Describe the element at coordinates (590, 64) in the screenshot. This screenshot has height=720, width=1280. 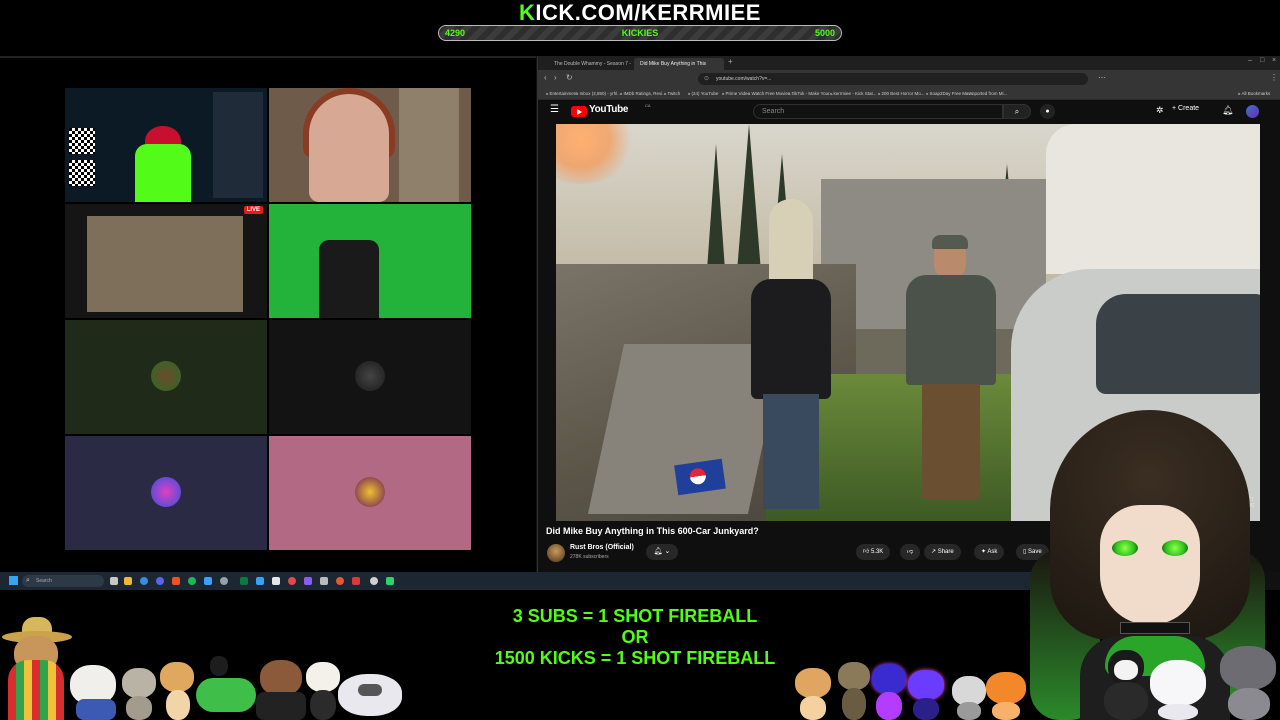
I see `tab-double-whammy: The Double Whammy - Season 7 - 1` at that location.